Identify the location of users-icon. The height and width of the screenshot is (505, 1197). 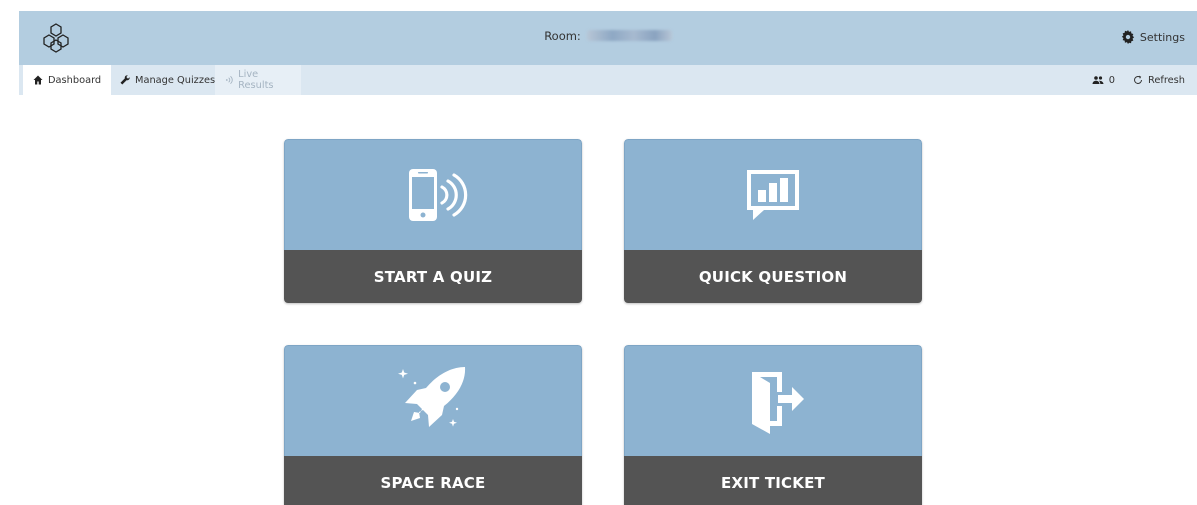
(1098, 80).